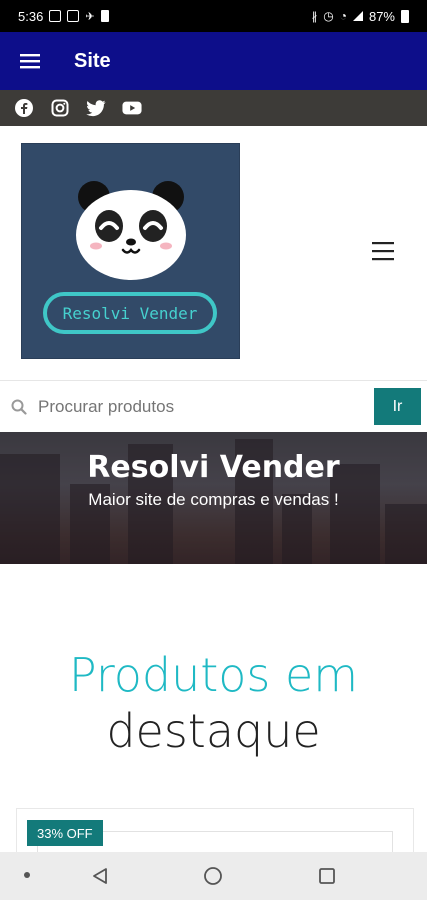  I want to click on app-icon: ✈, so click(90, 16).